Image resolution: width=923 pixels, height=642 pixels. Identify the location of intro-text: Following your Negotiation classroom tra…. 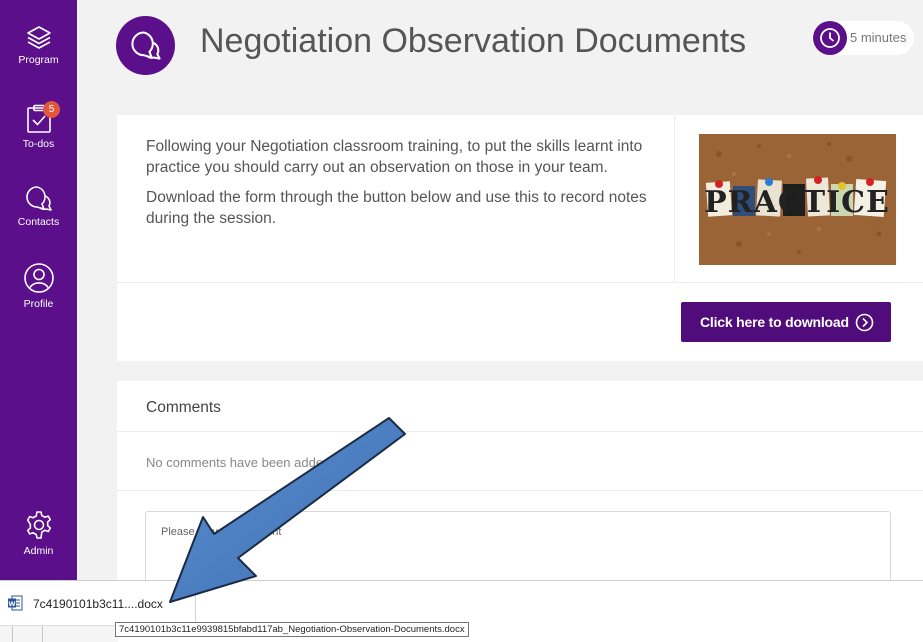
(406, 187).